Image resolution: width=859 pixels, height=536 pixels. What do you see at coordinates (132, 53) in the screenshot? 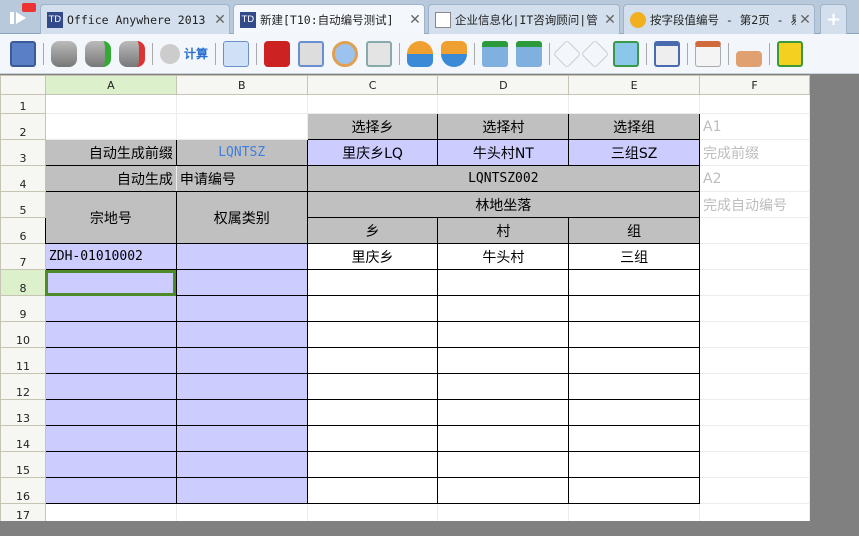
I see `delete-record-icon` at bounding box center [132, 53].